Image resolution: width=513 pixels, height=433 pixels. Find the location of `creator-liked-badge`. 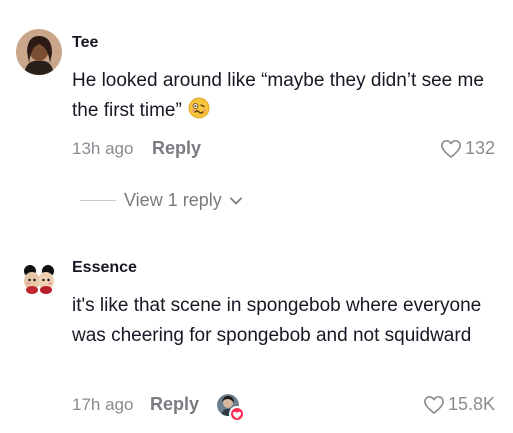

creator-liked-badge is located at coordinates (231, 408).